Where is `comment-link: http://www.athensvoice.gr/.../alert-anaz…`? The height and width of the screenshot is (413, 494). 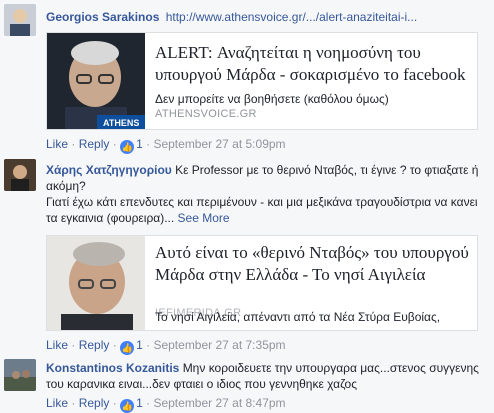
comment-link: http://www.athensvoice.gr/.../alert-anaz… is located at coordinates (291, 17).